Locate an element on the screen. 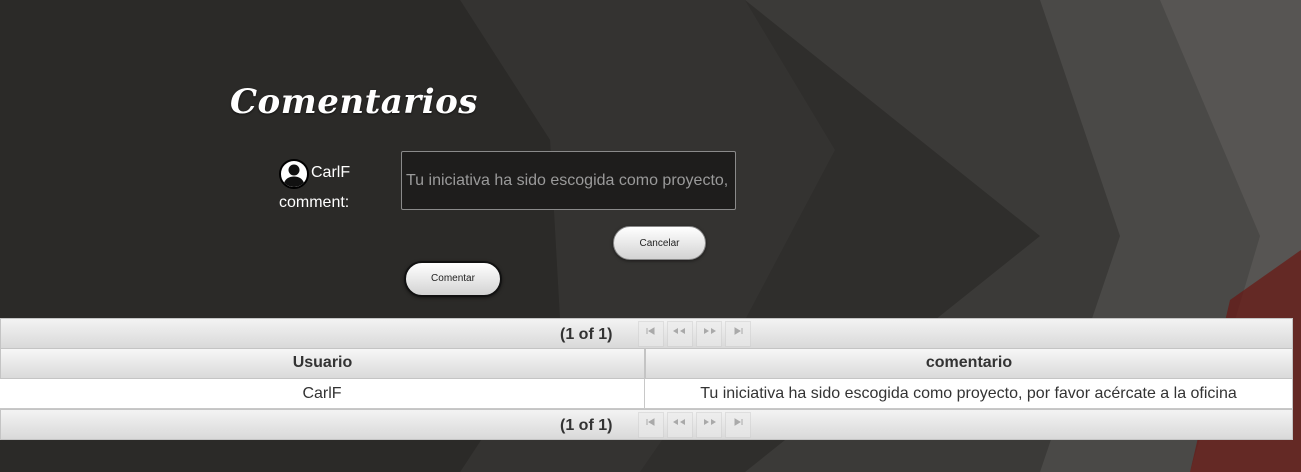 The width and height of the screenshot is (1301, 472). comment-label: comment: is located at coordinates (314, 202).